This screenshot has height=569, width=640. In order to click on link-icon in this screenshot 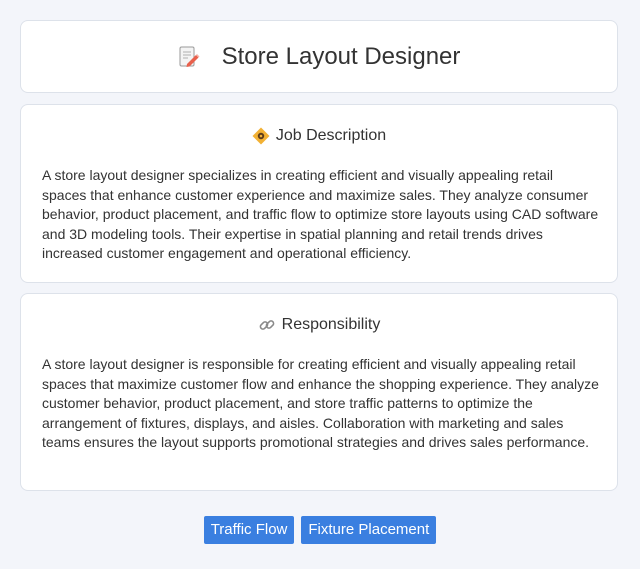, I will do `click(267, 325)`.